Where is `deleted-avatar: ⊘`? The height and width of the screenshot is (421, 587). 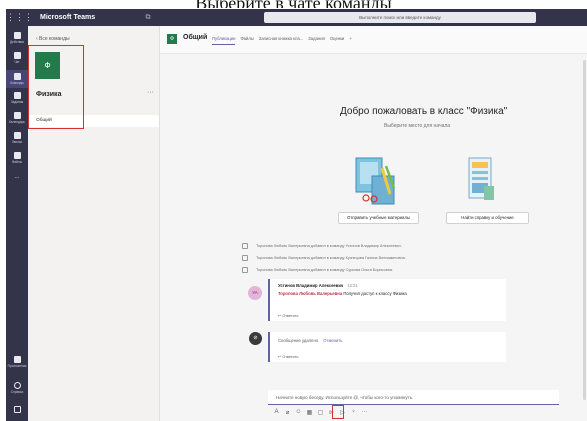 deleted-avatar: ⊘ is located at coordinates (255, 338).